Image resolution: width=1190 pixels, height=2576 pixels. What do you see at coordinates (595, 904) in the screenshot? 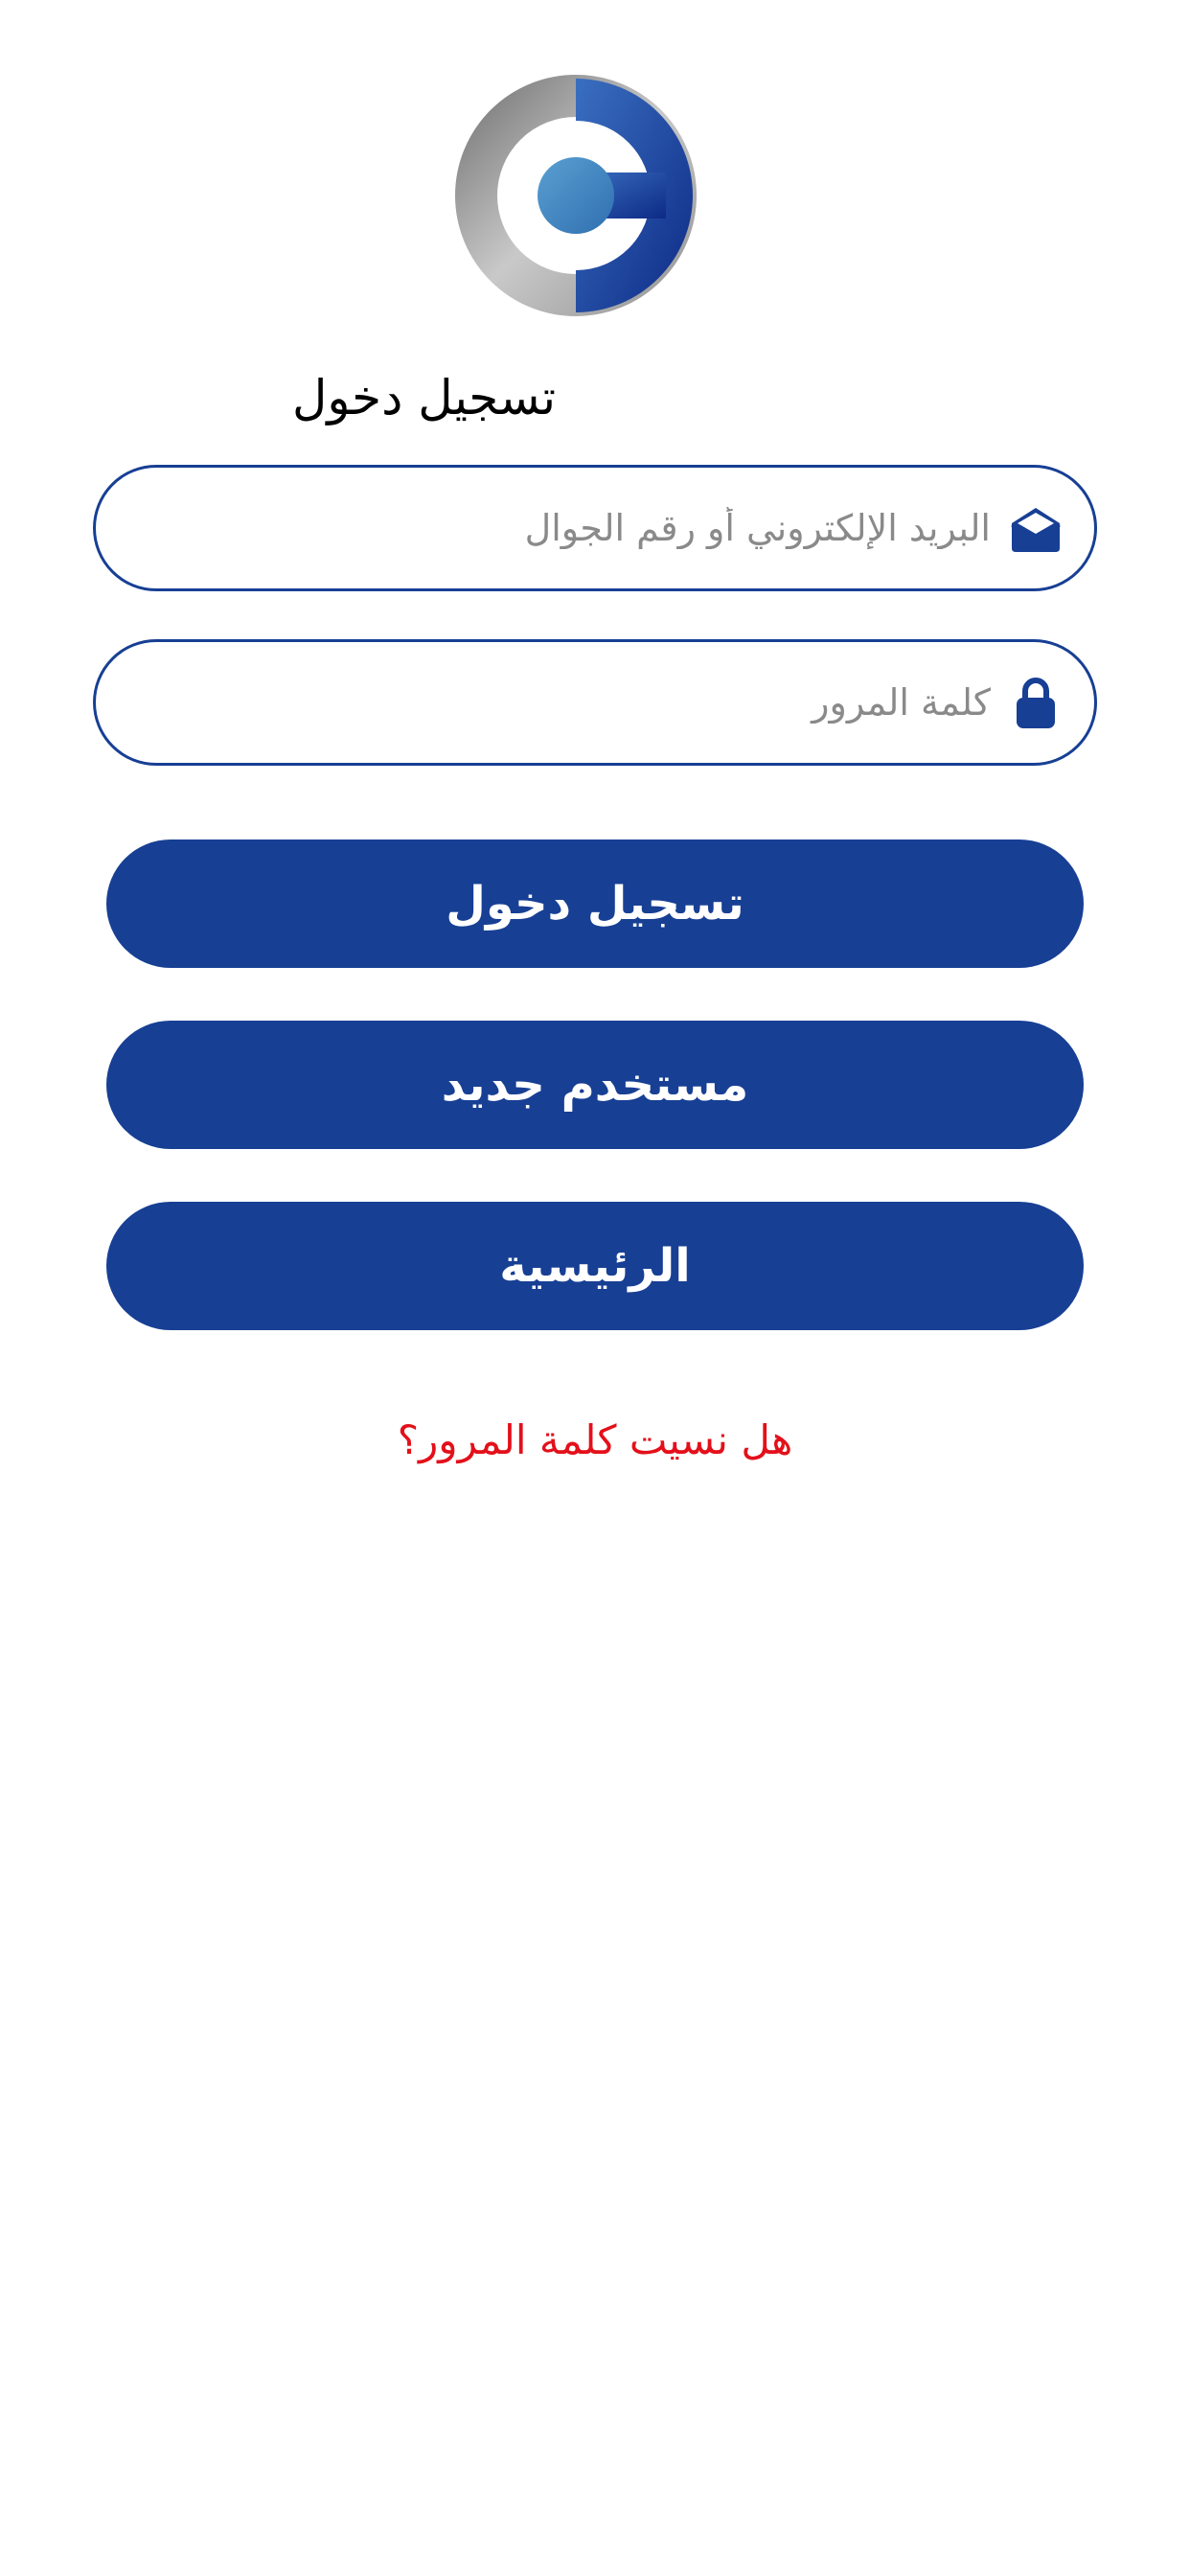
I see `login-button: تسجيل دخول` at bounding box center [595, 904].